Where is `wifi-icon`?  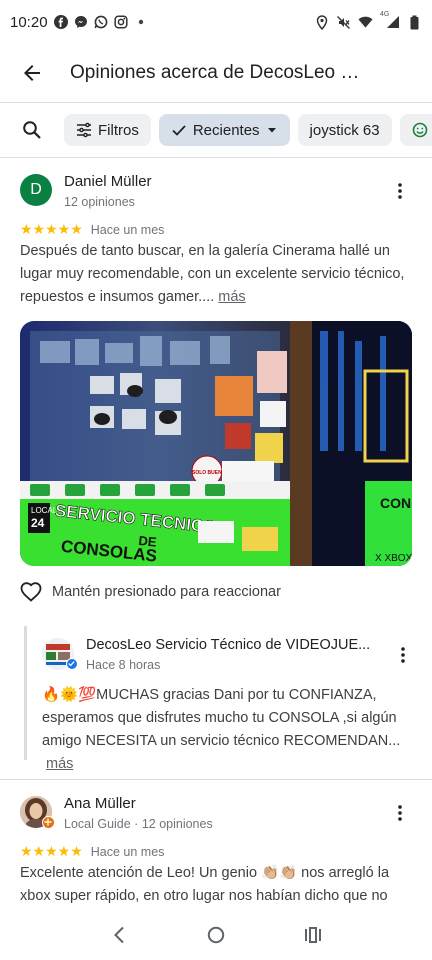
wifi-icon is located at coordinates (365, 22).